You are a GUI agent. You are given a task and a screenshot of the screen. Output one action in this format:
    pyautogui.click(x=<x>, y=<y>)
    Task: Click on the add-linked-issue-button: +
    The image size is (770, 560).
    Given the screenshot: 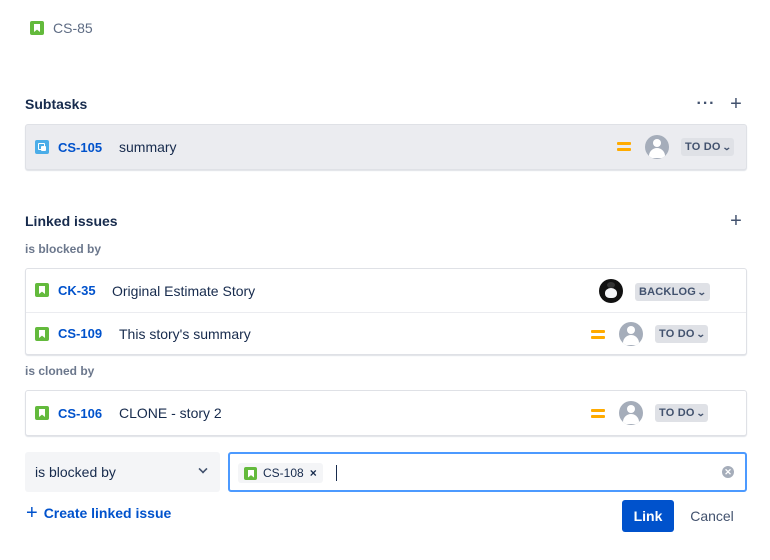 What is the action you would take?
    pyautogui.click(x=736, y=221)
    